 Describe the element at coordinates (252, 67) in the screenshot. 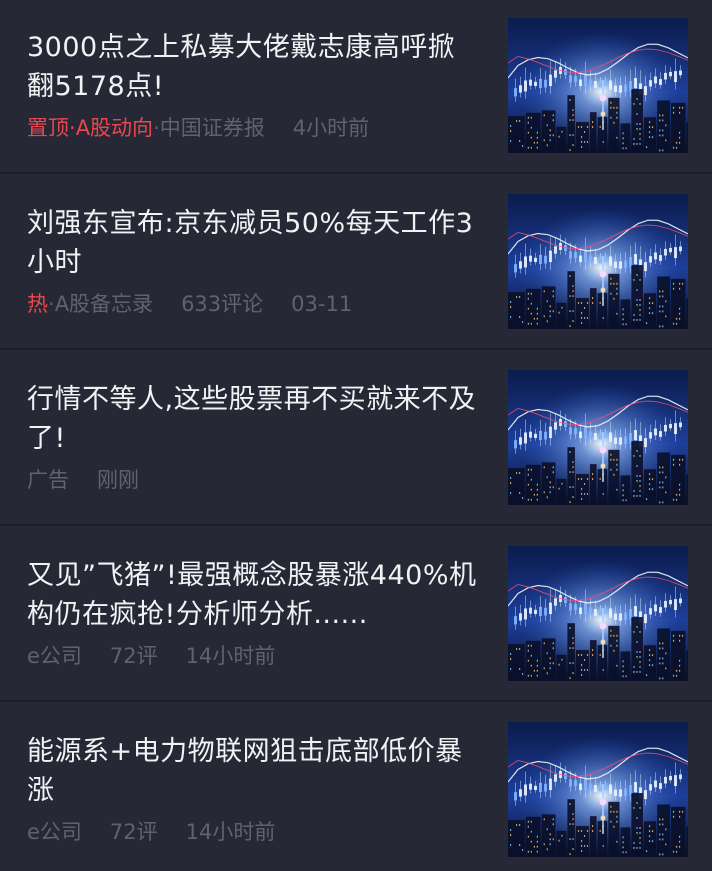

I see `news-title: 3000点之上私募大佬戴志康高呼掀翻5178点!` at that location.